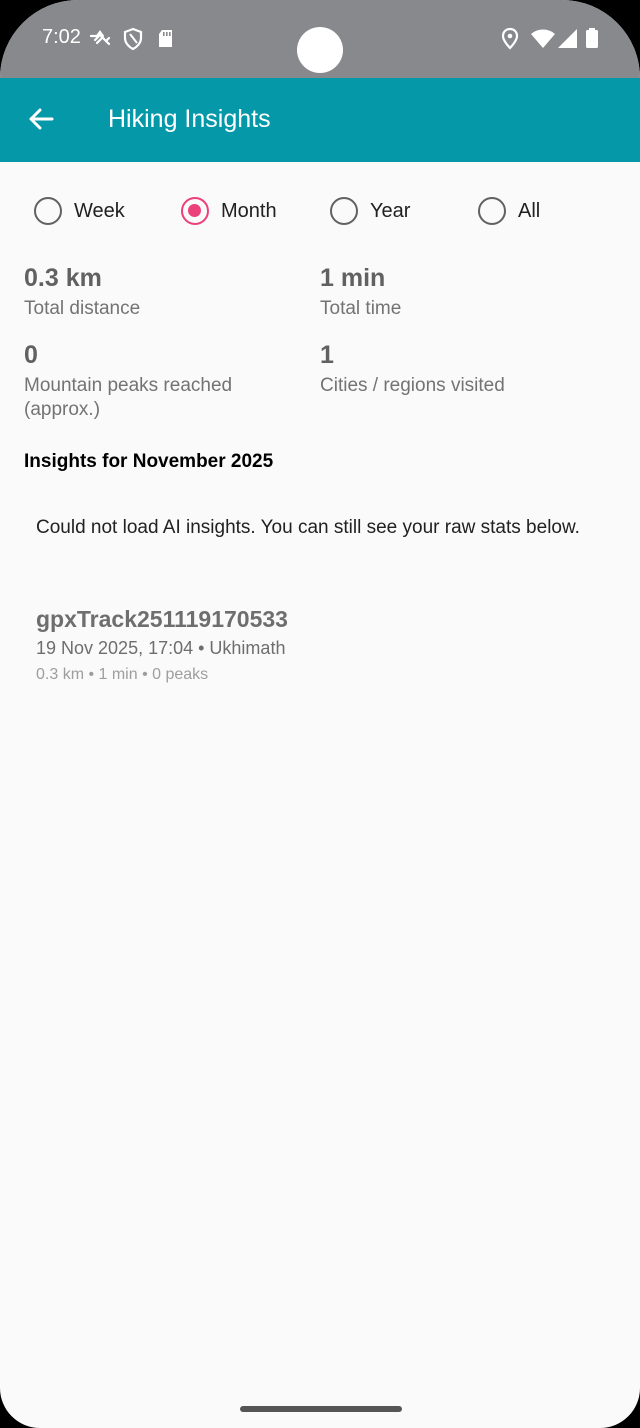 Image resolution: width=640 pixels, height=1428 pixels. Describe the element at coordinates (61, 37) in the screenshot. I see `status-time: 7:02` at that location.